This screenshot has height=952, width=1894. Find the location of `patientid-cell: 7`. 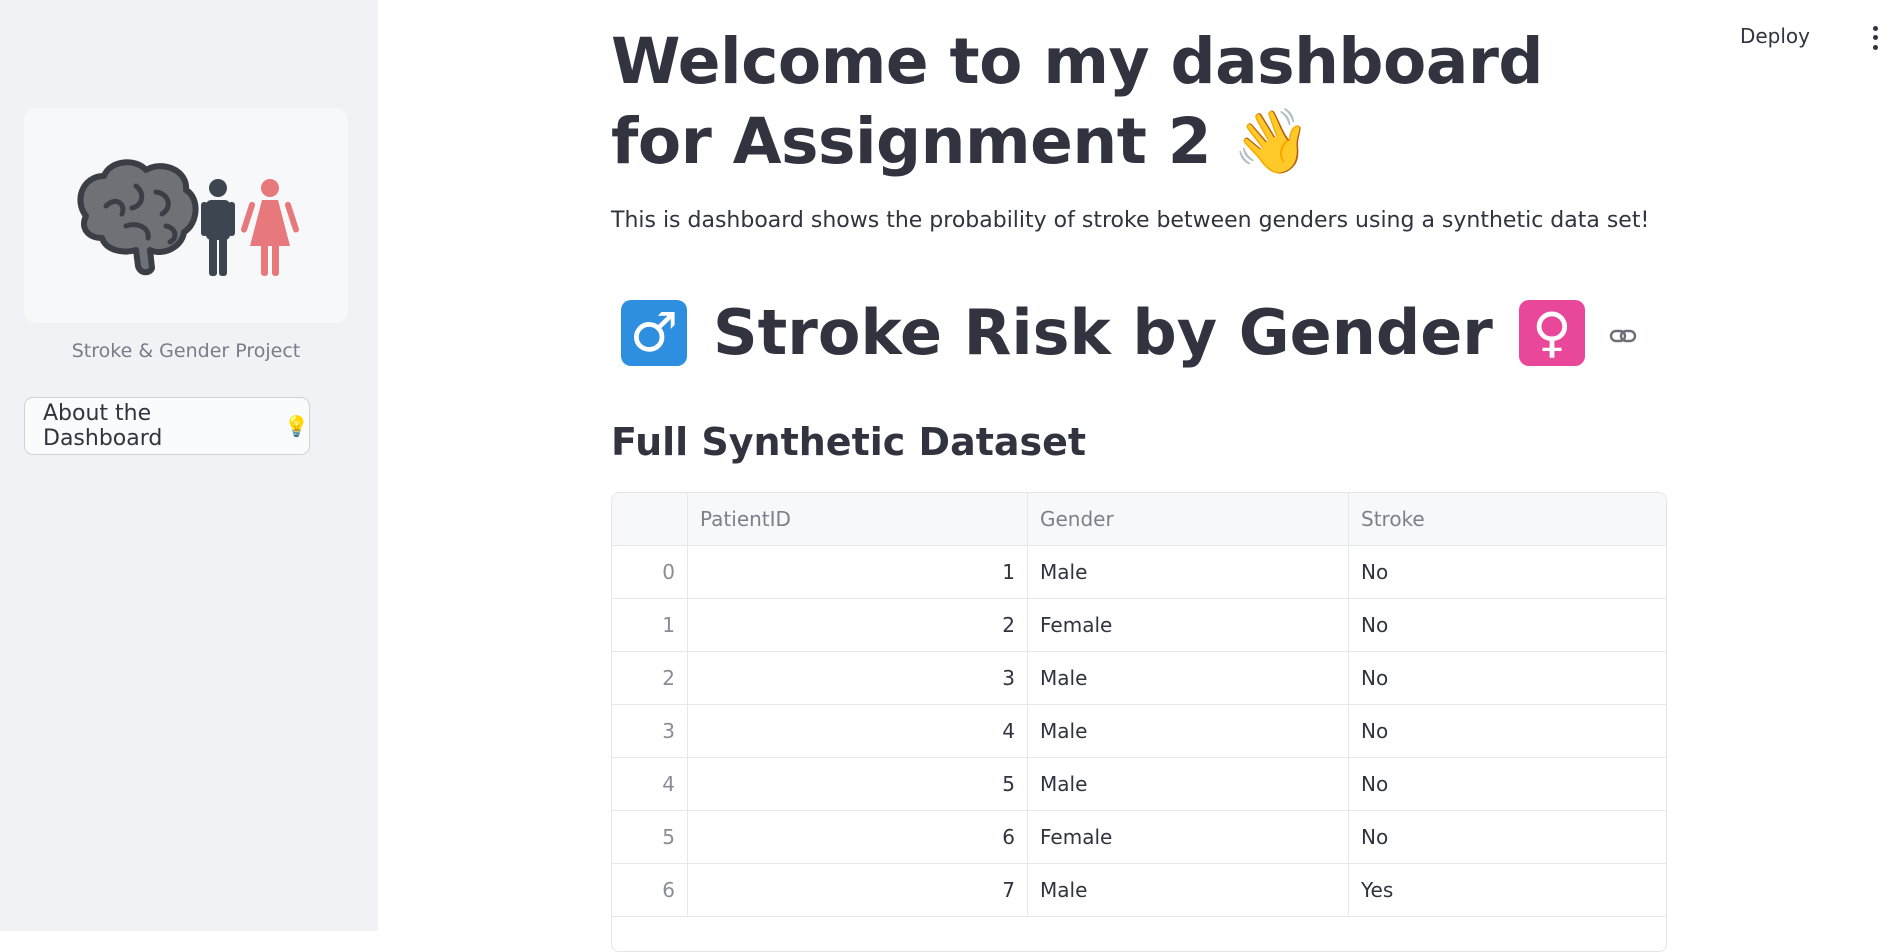

patientid-cell: 7 is located at coordinates (858, 890).